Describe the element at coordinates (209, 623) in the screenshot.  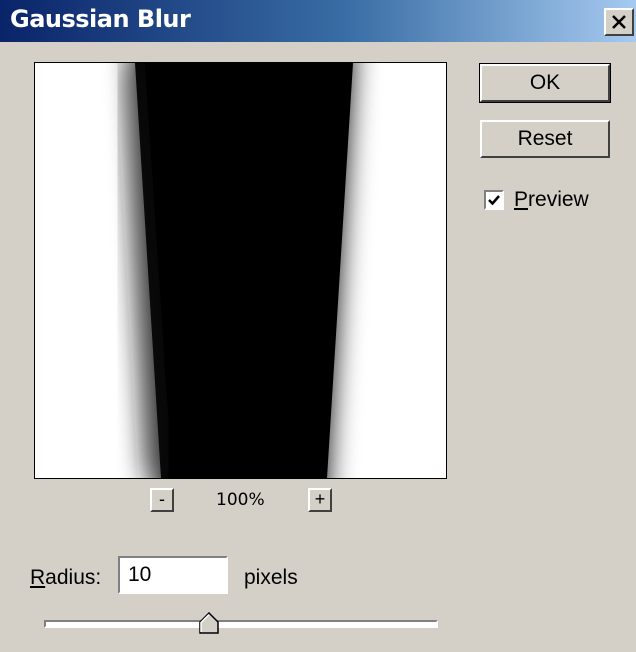
I see `slider-thumb-icon` at that location.